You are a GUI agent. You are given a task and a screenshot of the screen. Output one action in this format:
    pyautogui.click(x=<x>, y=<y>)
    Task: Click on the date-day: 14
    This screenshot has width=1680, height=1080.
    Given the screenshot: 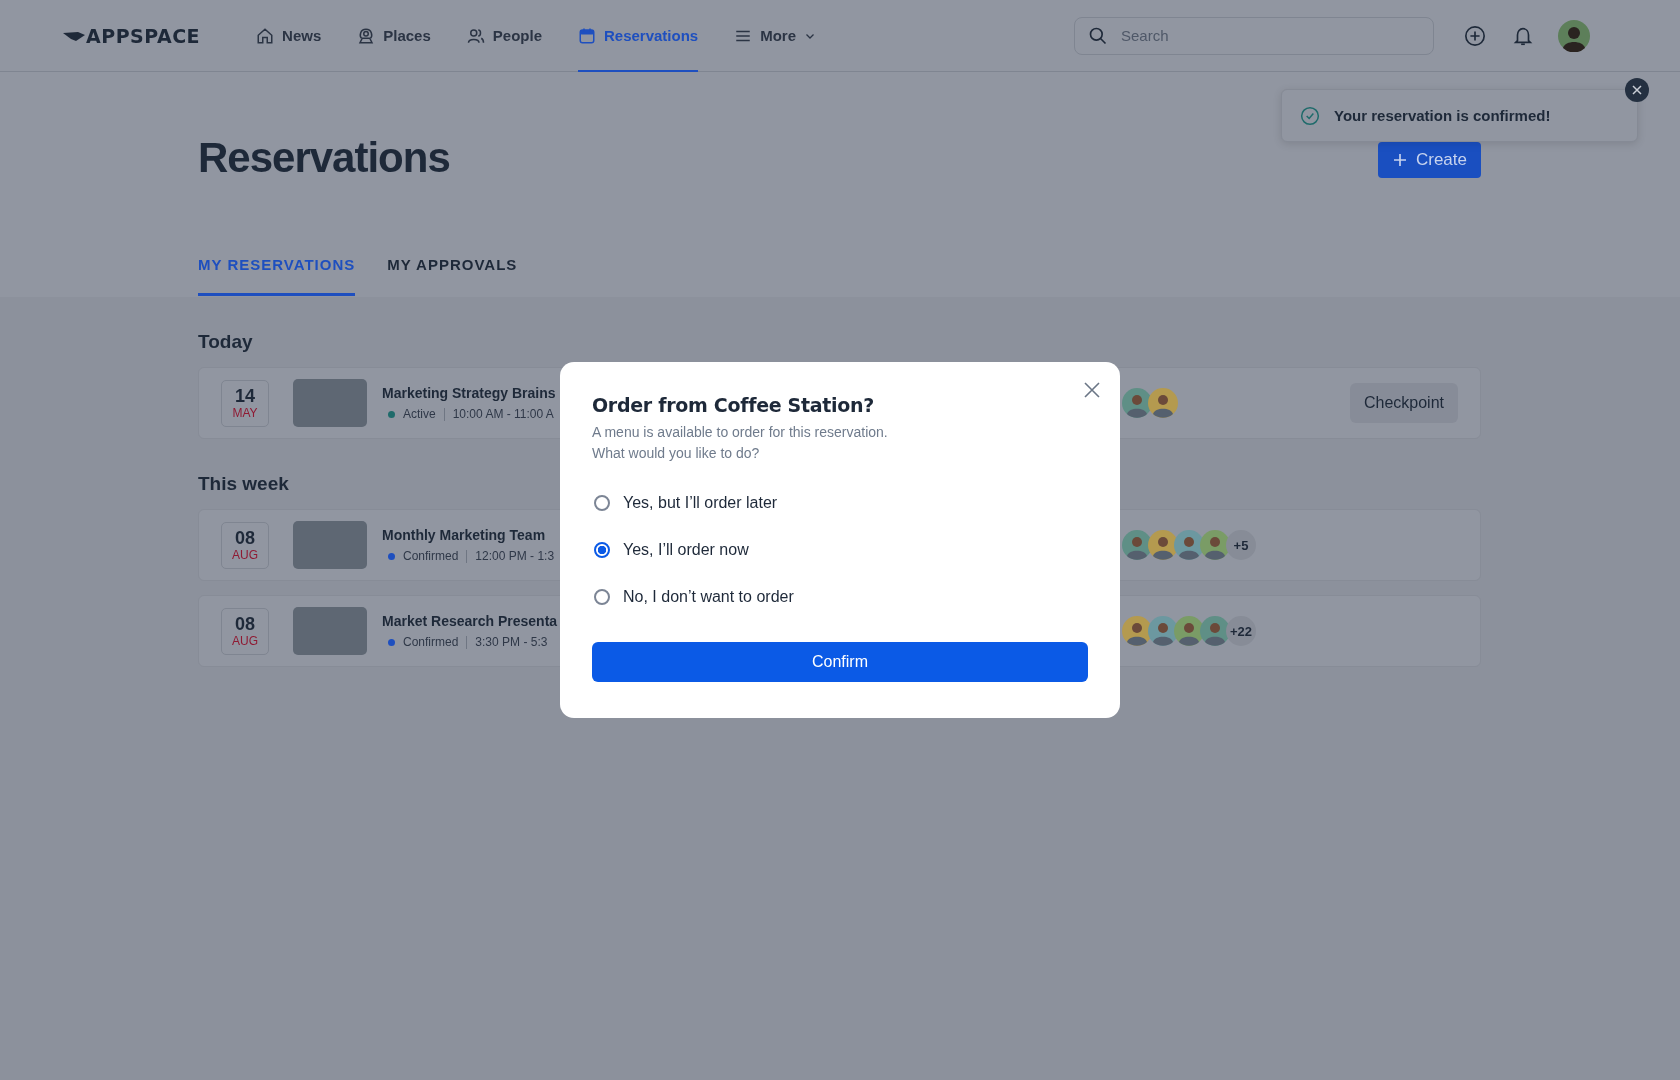 What is the action you would take?
    pyautogui.click(x=245, y=396)
    